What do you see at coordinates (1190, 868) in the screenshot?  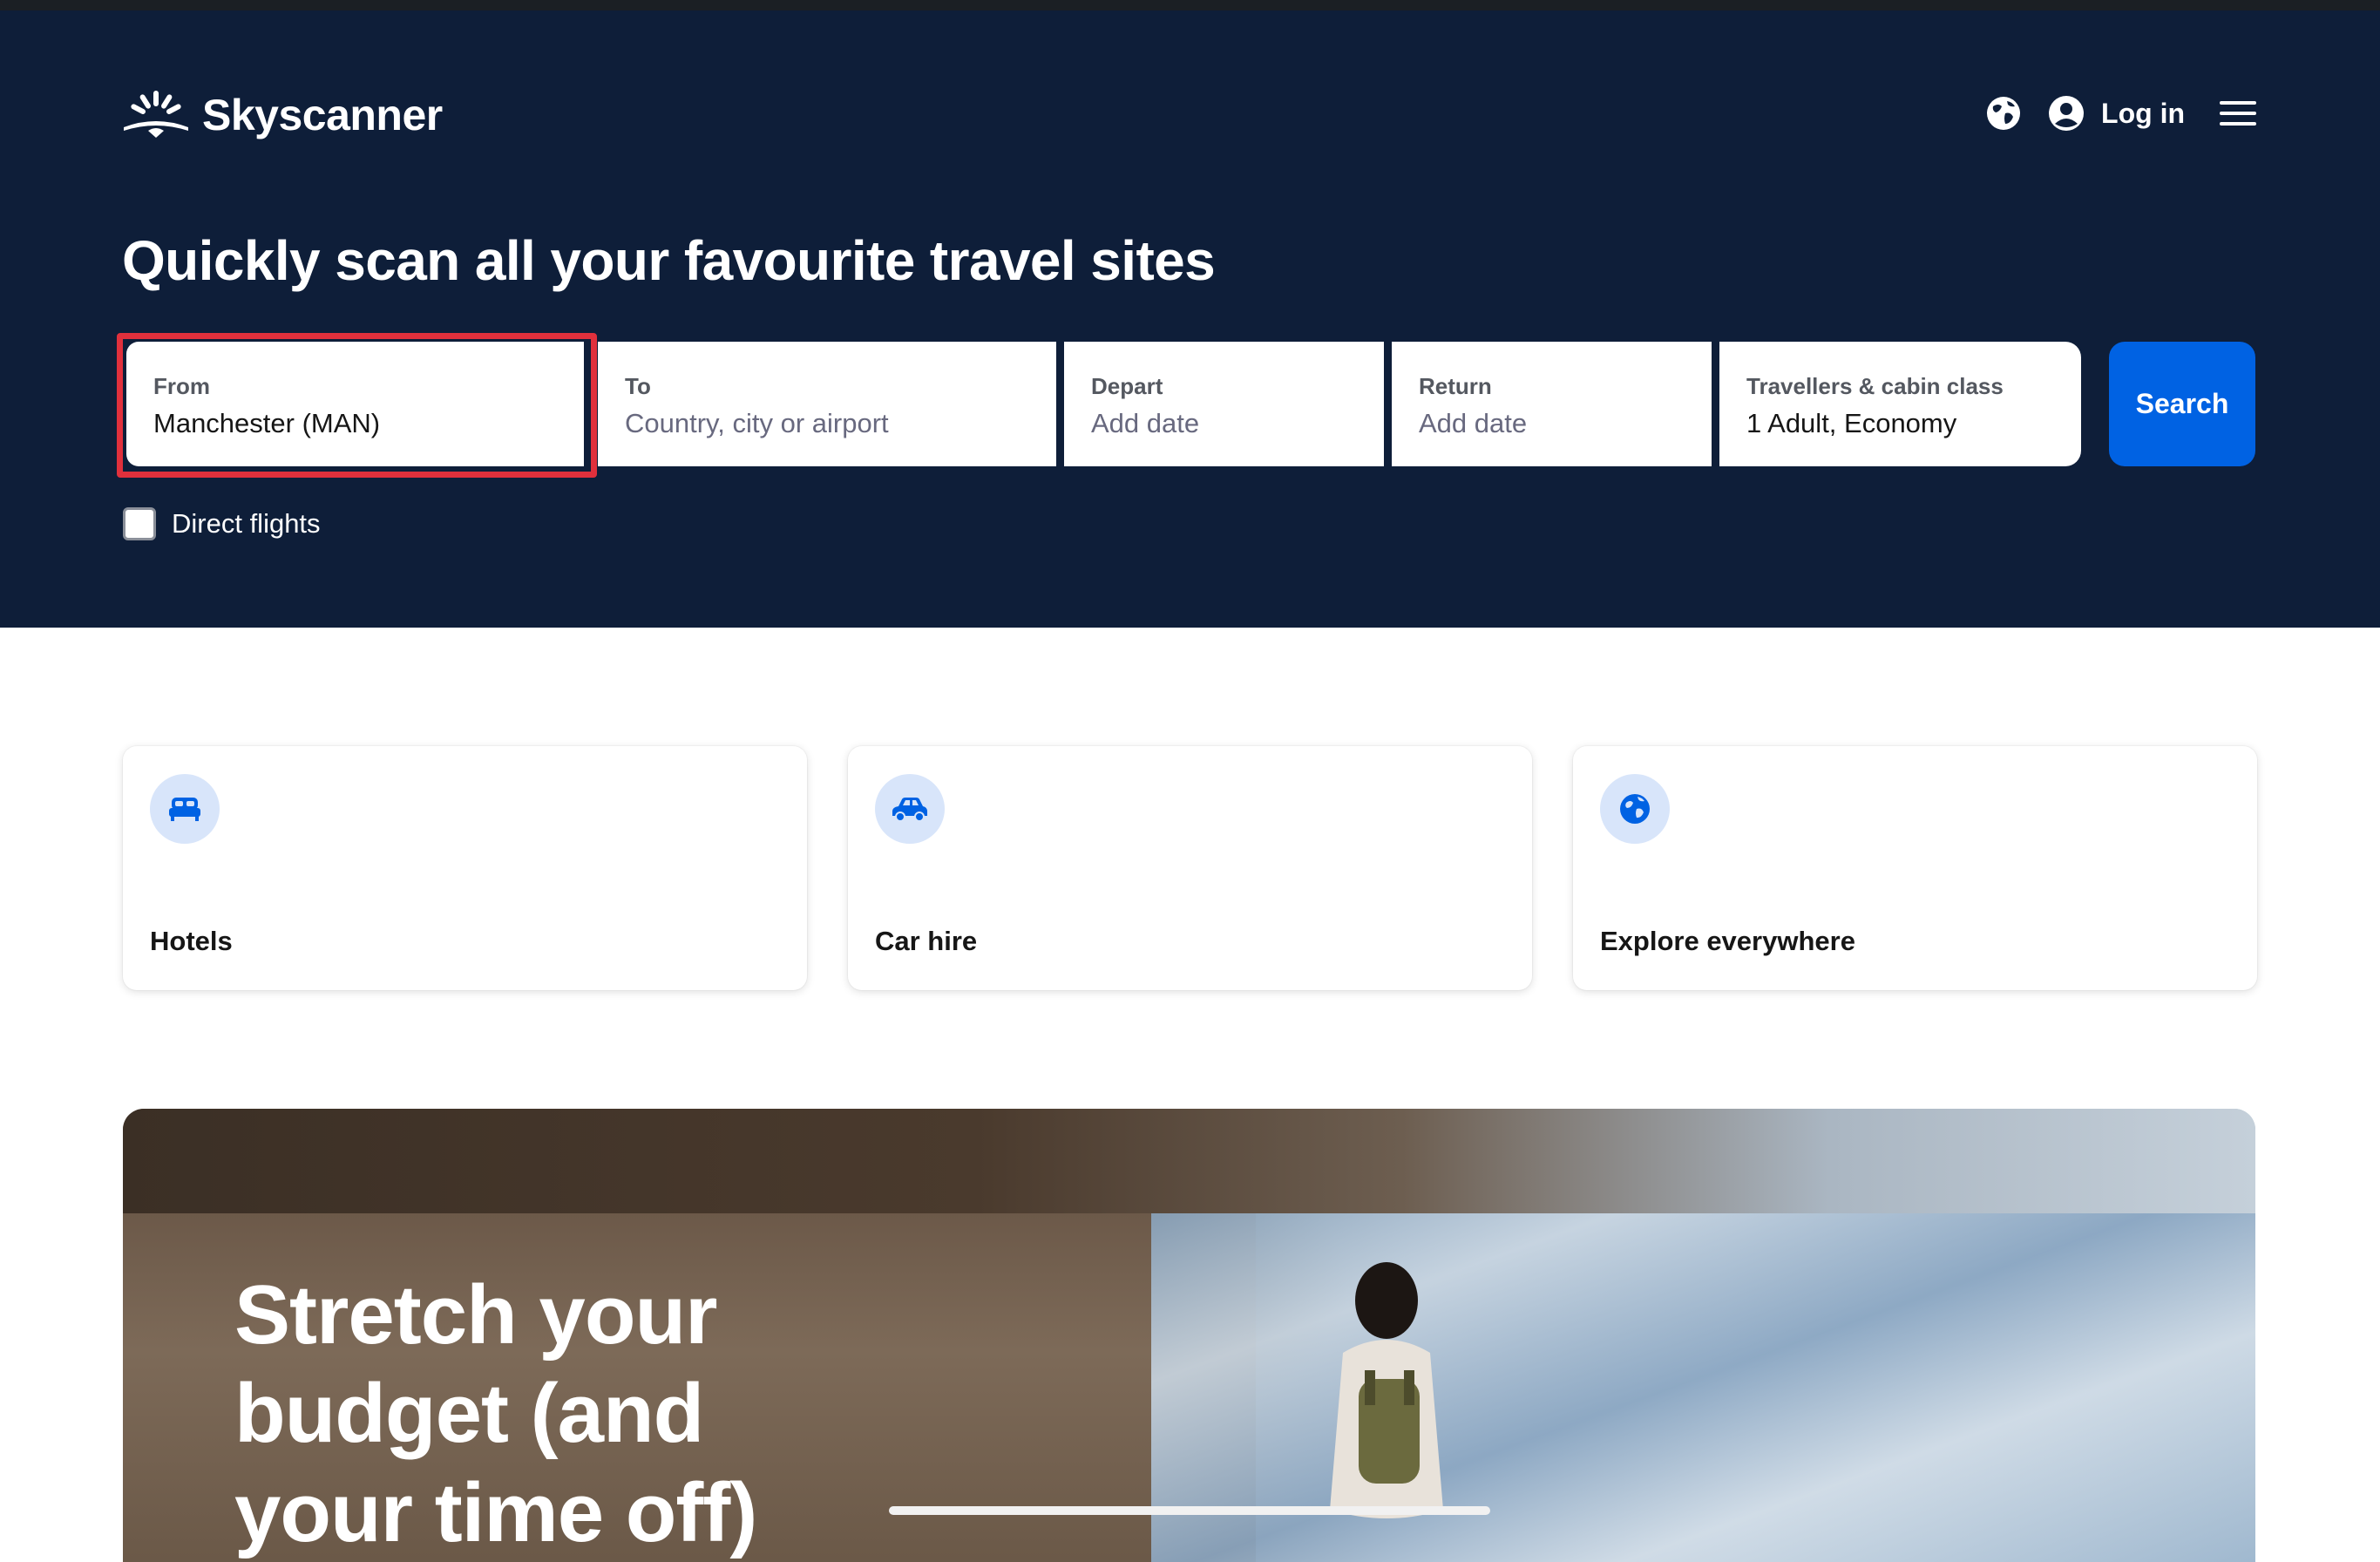 I see `car-hire-card: Car hire` at bounding box center [1190, 868].